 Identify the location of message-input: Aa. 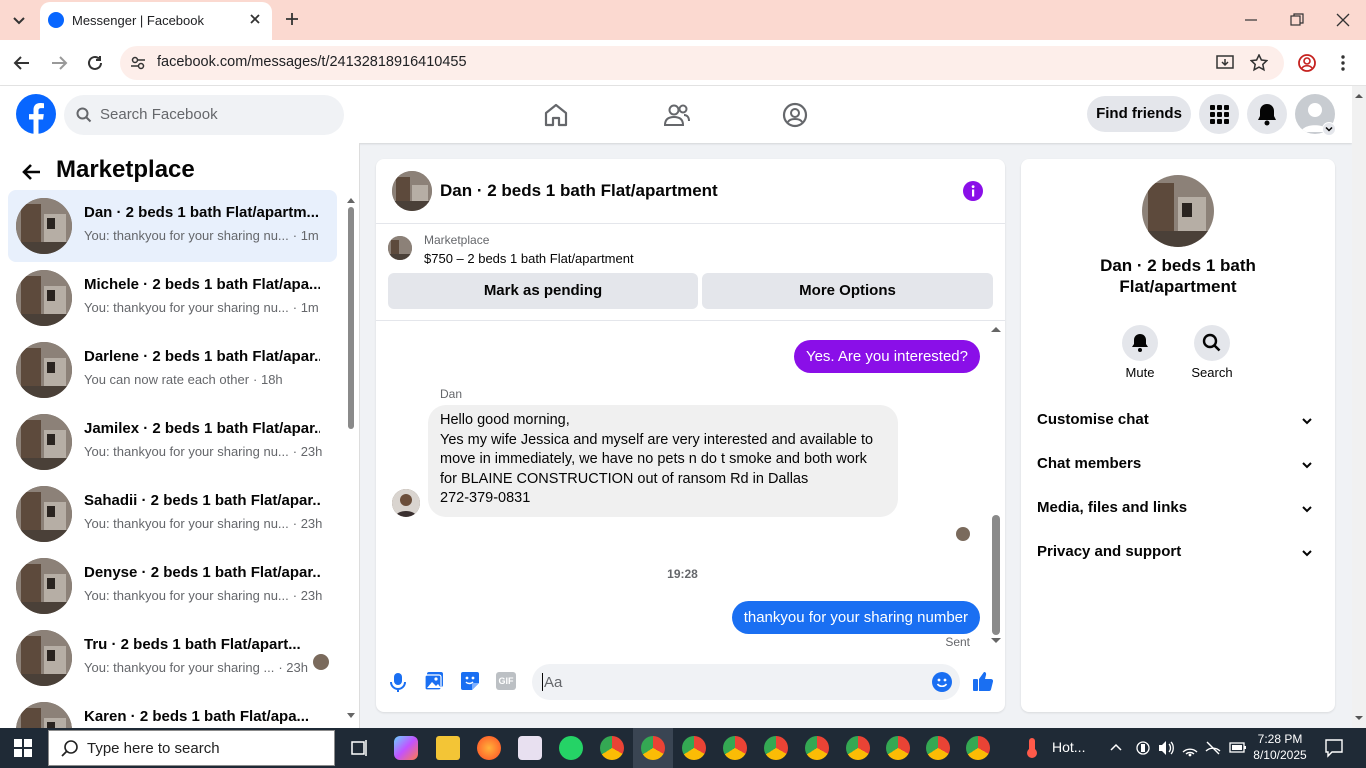
(746, 682).